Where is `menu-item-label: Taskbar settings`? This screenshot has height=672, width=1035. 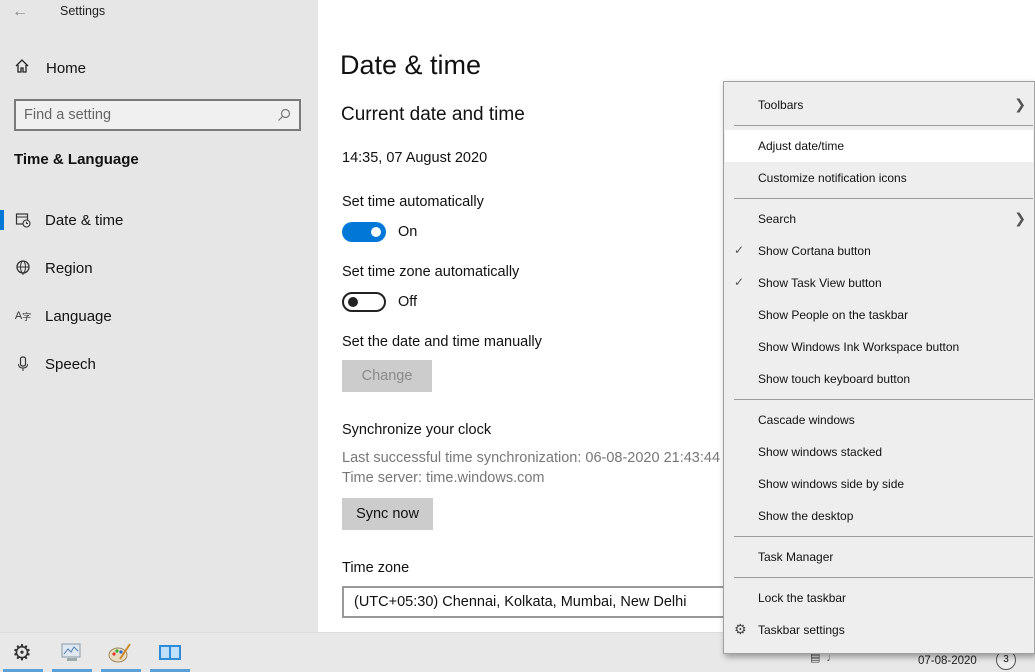 menu-item-label: Taskbar settings is located at coordinates (801, 630).